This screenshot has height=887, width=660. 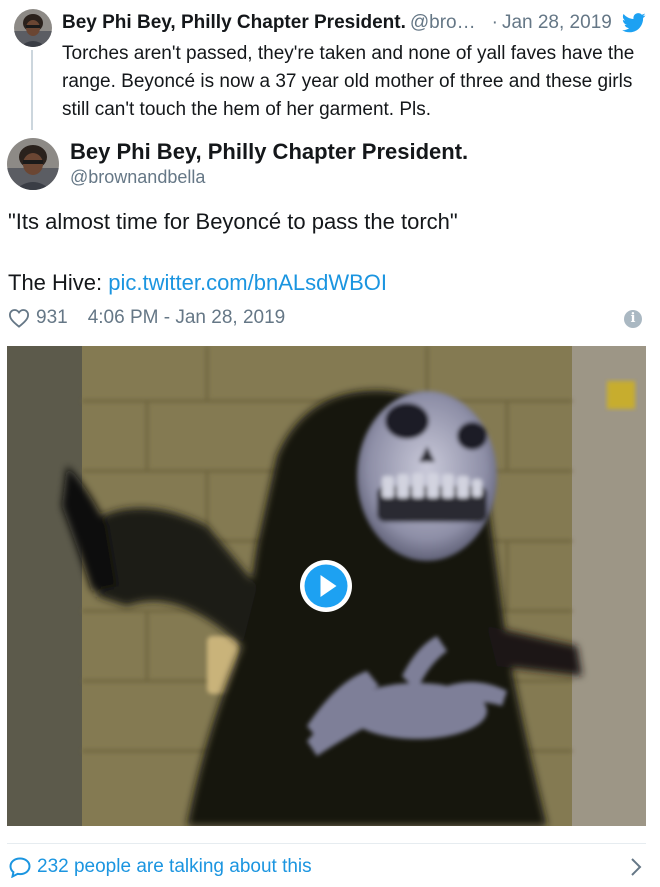 I want to click on conversation-footer: 232 people are talking about this, so click(x=328, y=867).